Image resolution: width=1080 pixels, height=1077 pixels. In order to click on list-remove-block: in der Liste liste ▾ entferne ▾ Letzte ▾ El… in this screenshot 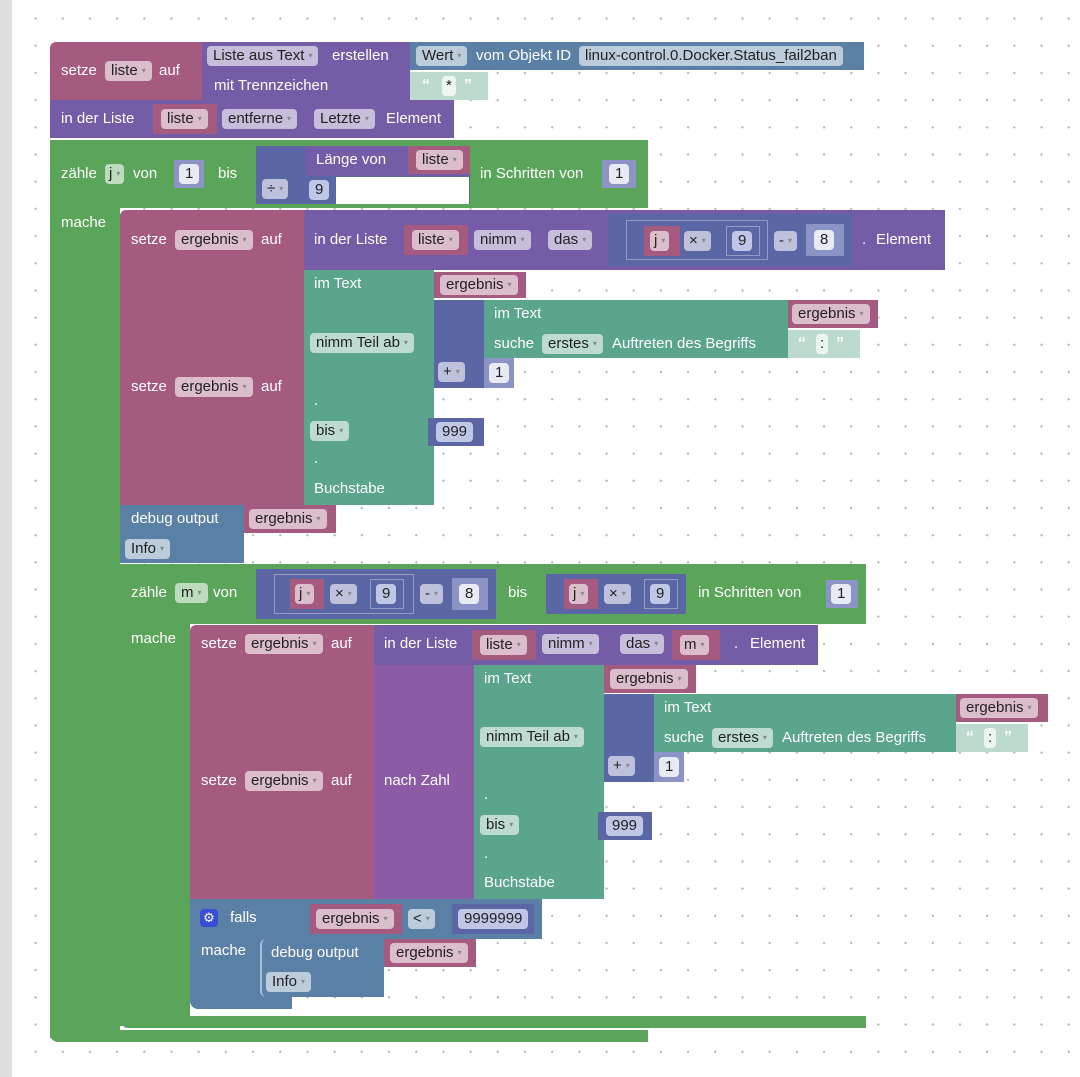, I will do `click(252, 119)`.